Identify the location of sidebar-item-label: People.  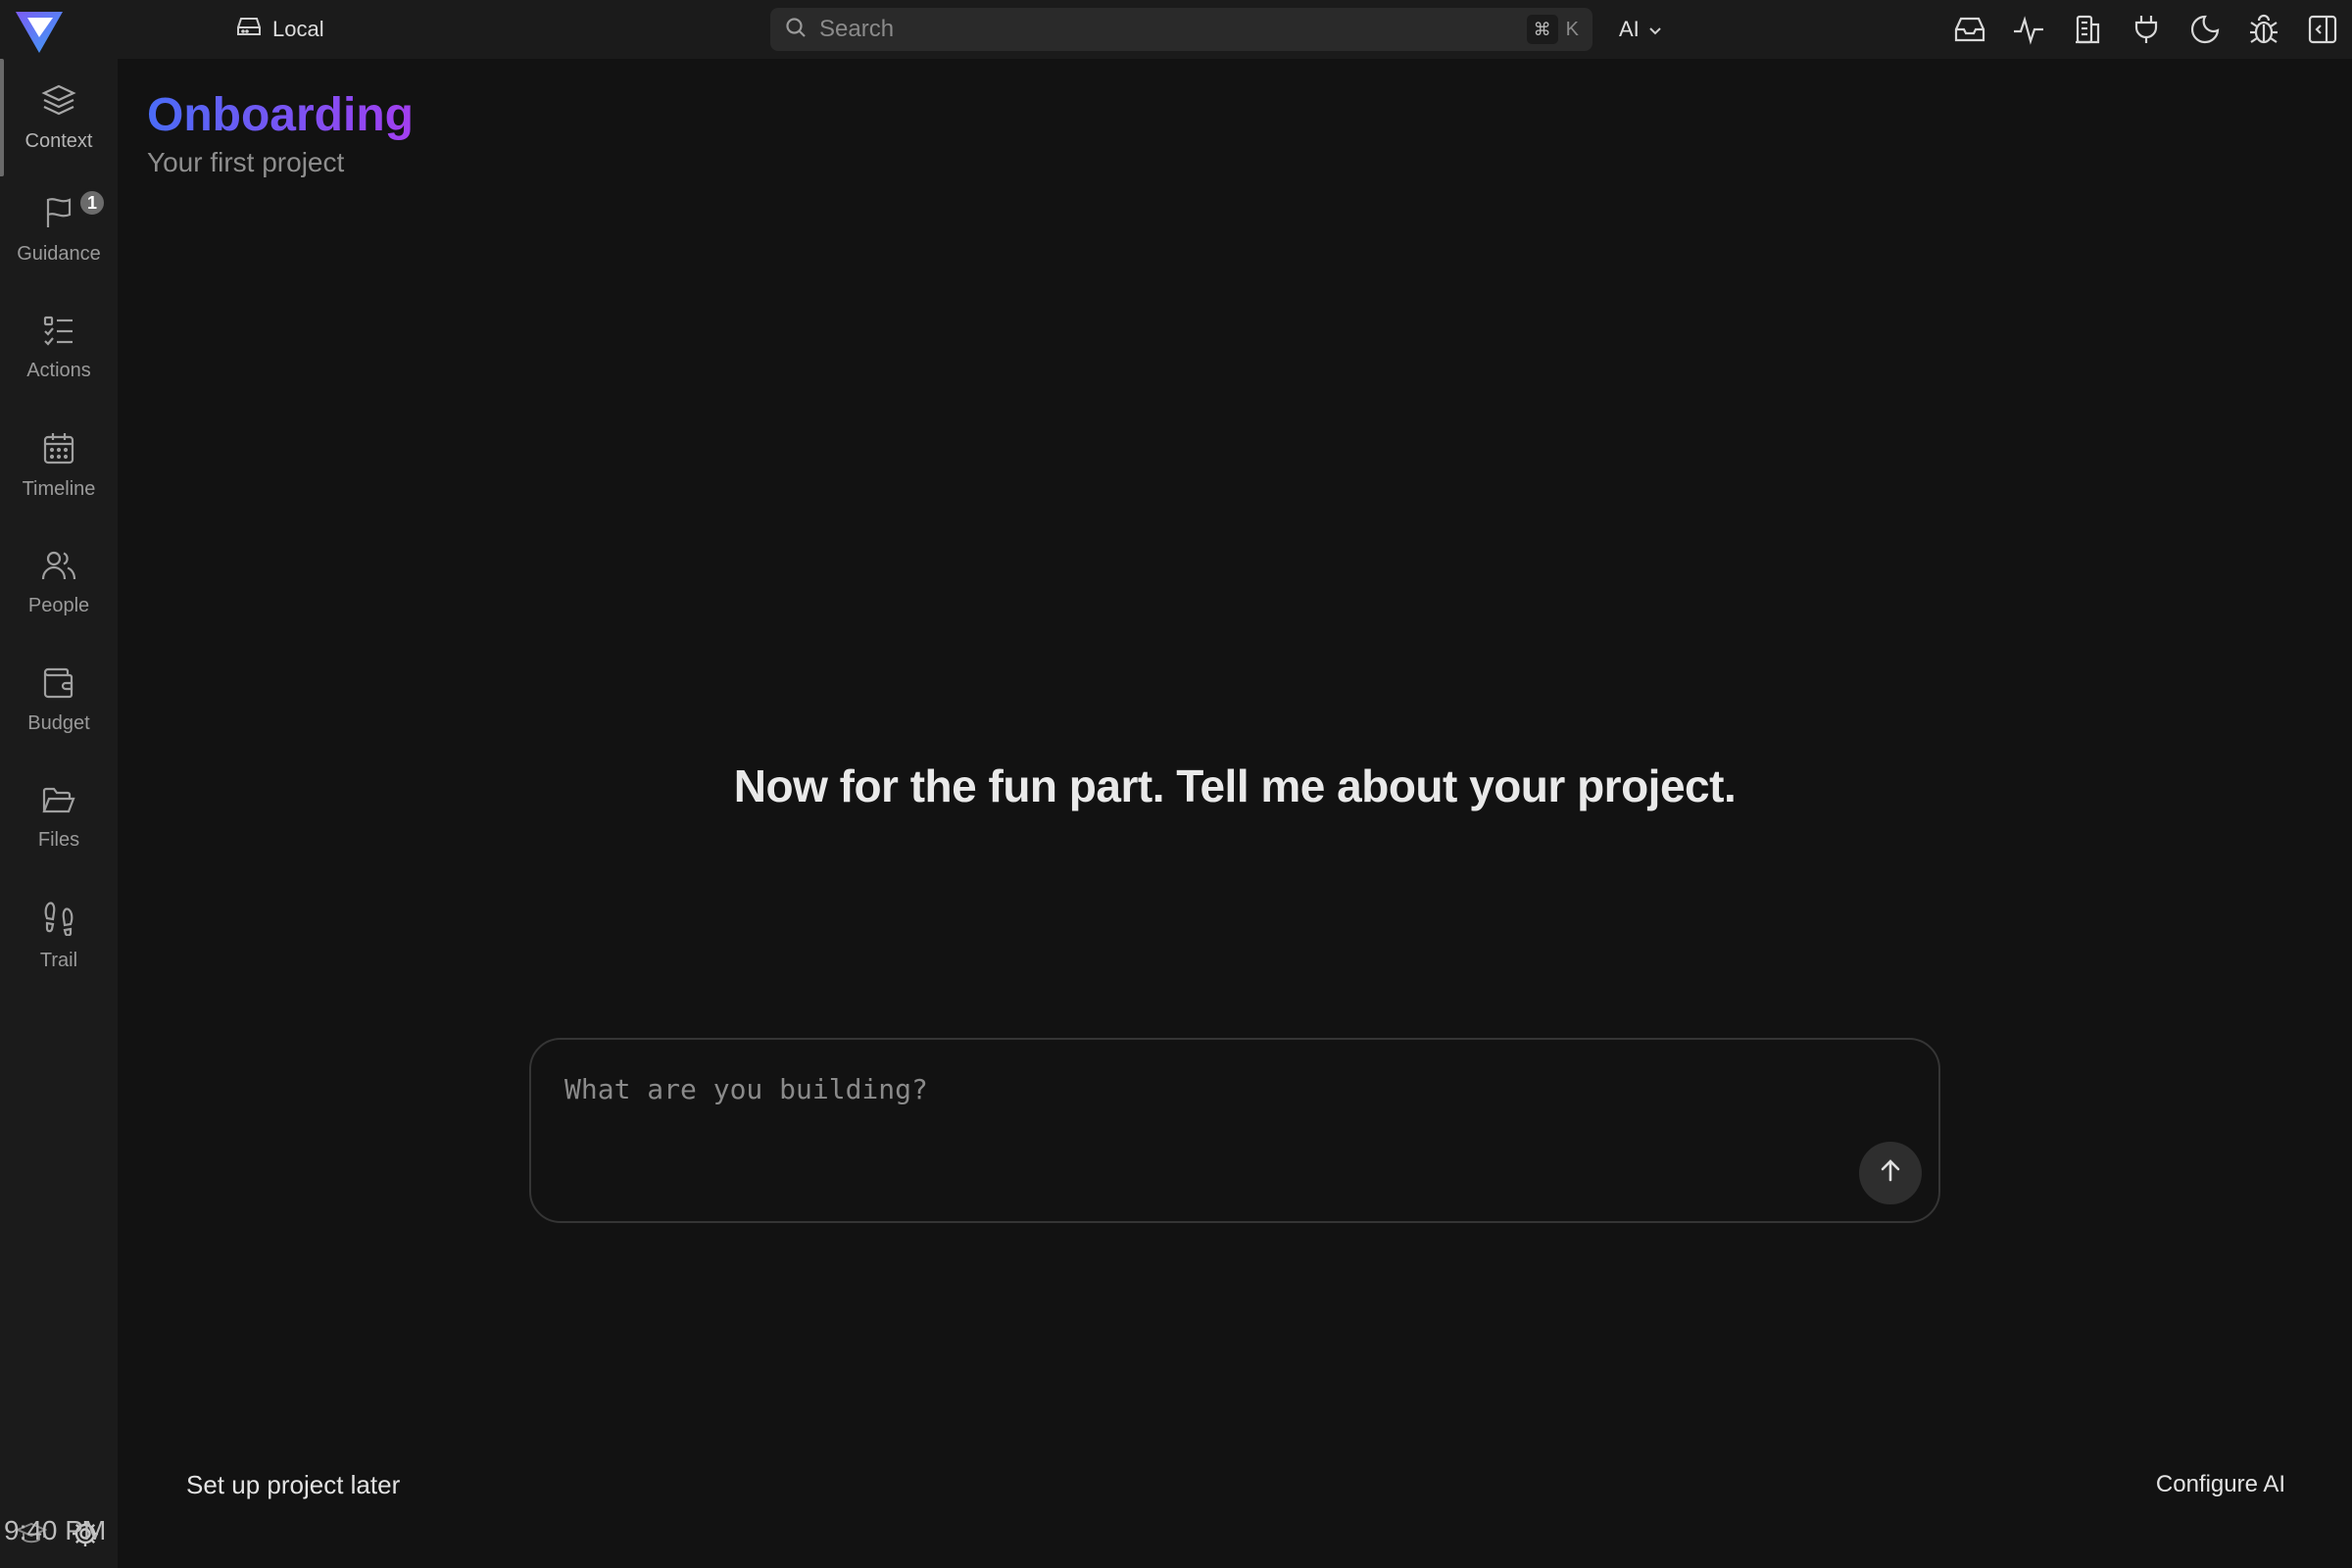
(58, 605).